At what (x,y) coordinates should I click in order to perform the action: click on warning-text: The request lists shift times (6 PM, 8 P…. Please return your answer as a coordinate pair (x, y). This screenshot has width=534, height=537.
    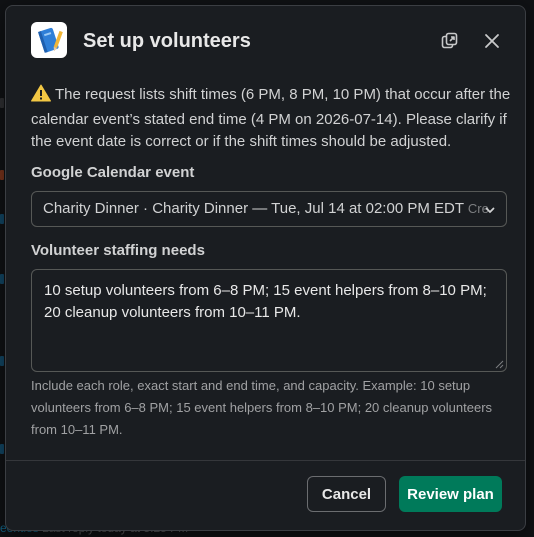
    Looking at the image, I should click on (271, 118).